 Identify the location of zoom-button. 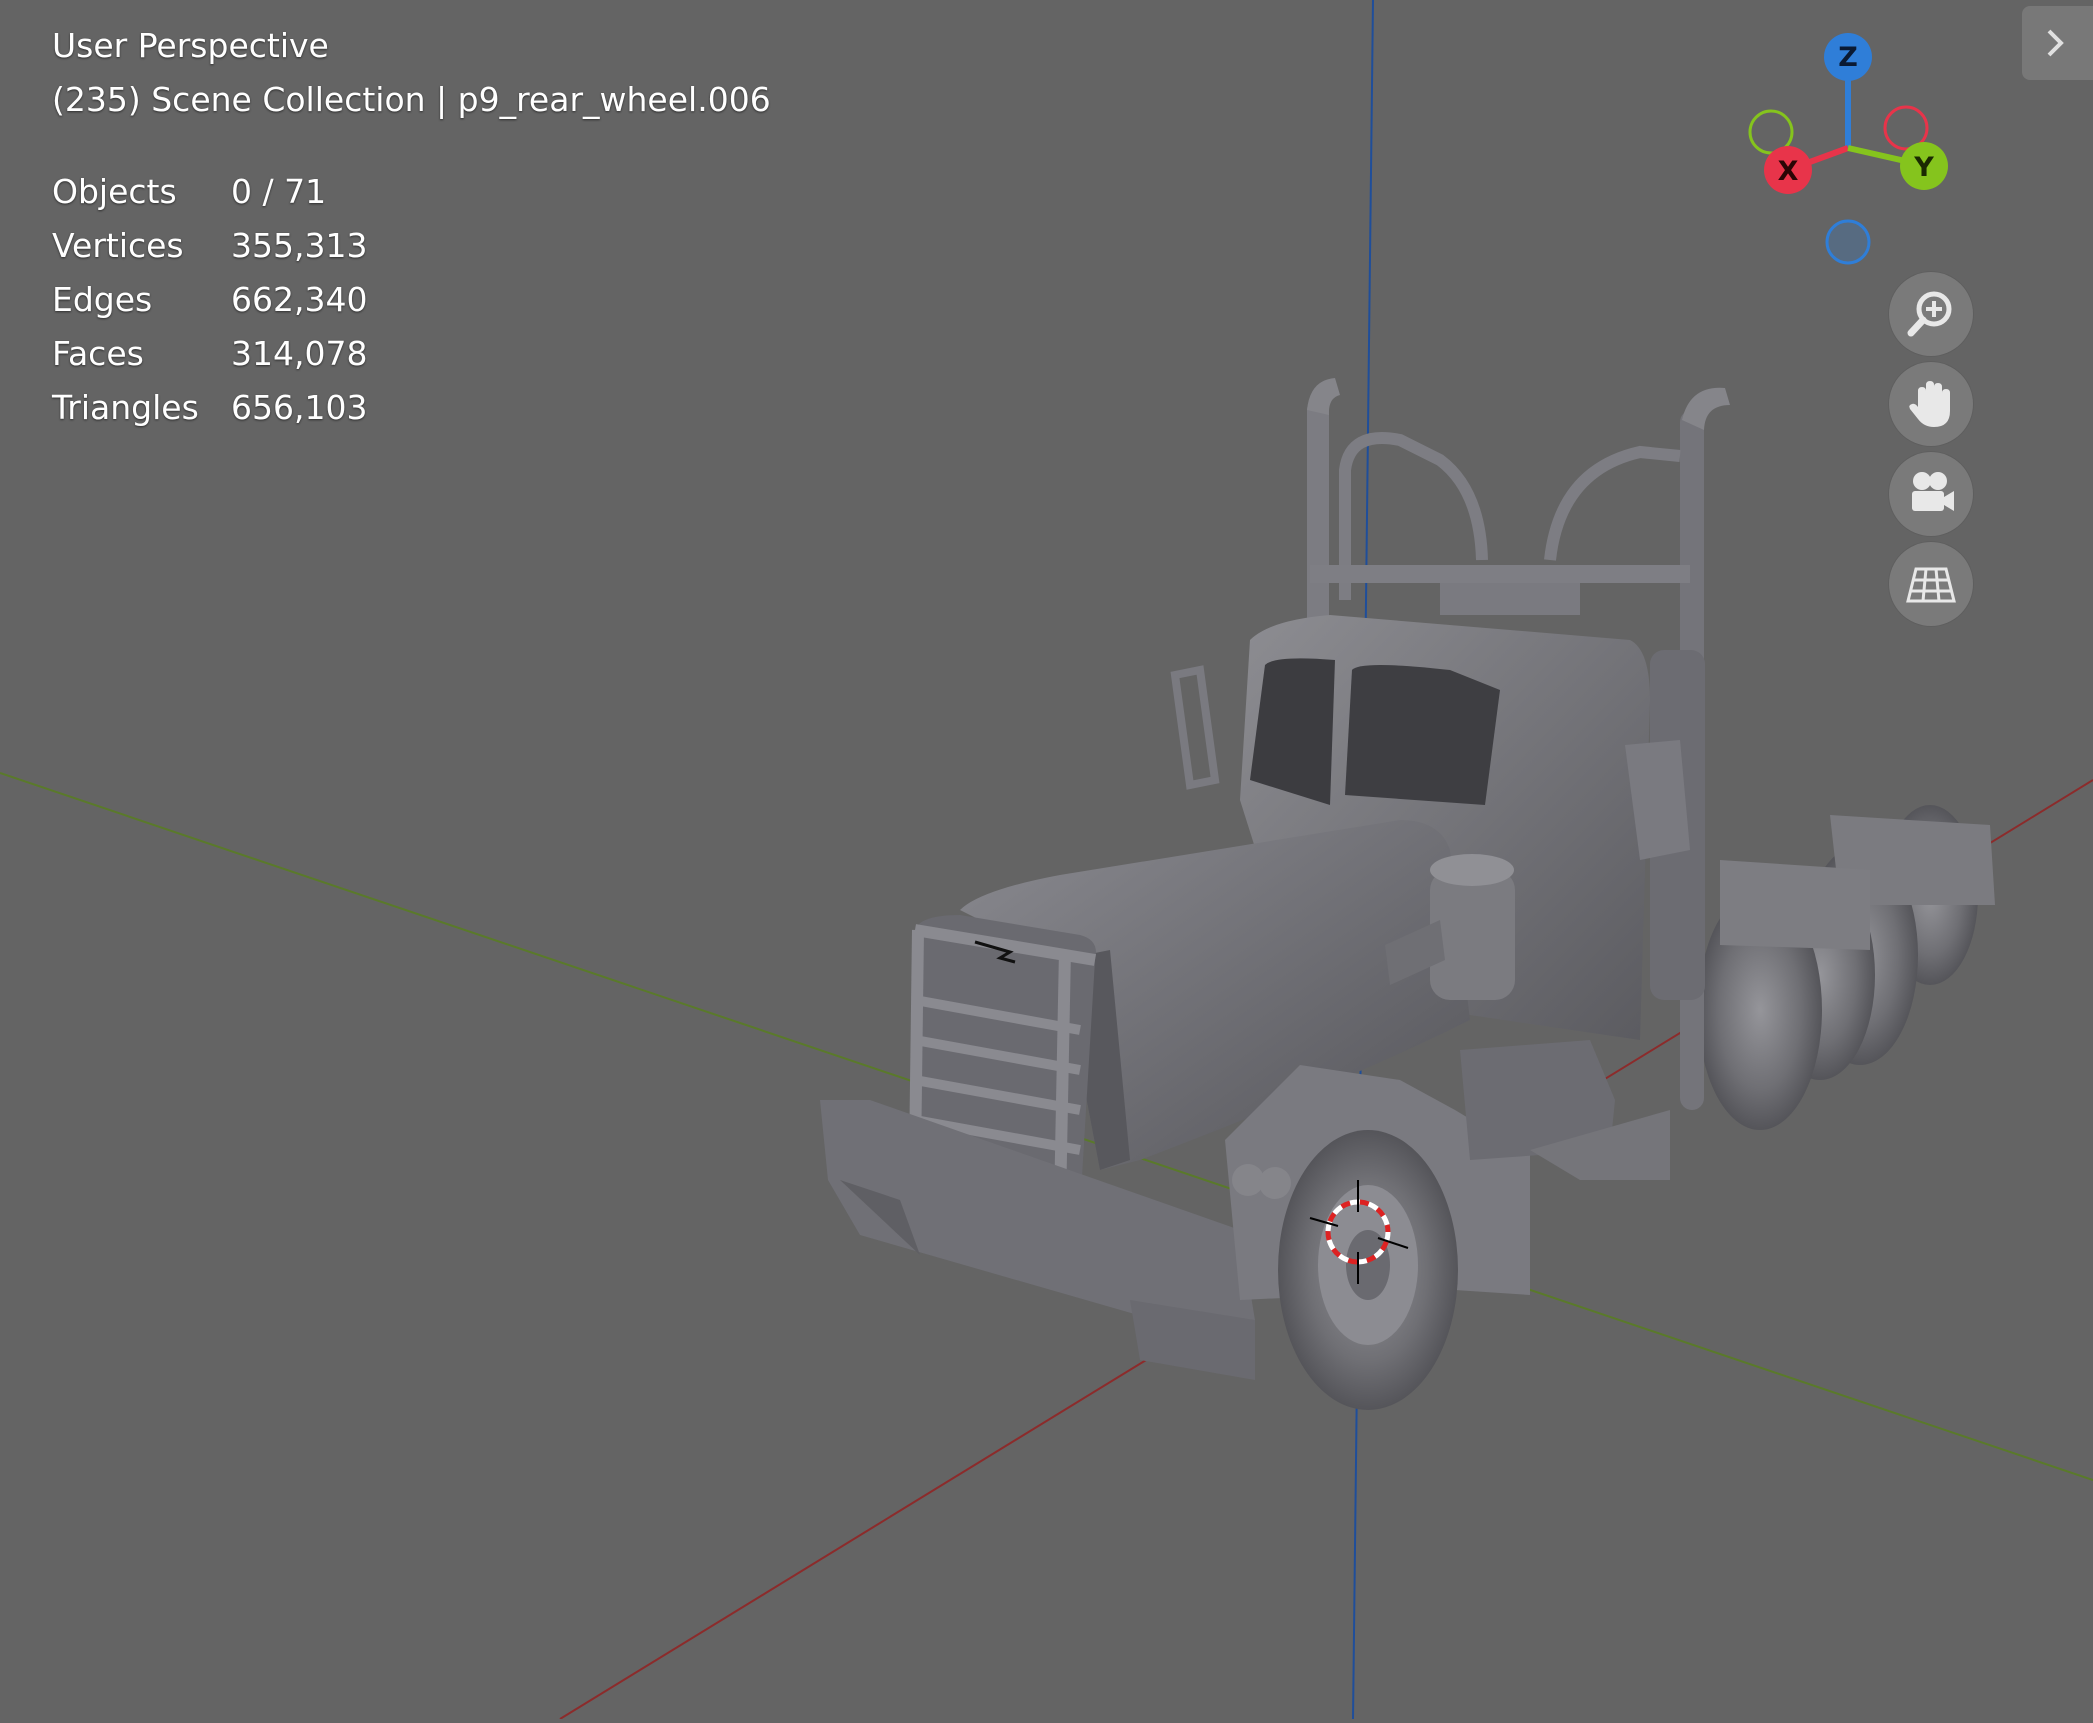
(1931, 314).